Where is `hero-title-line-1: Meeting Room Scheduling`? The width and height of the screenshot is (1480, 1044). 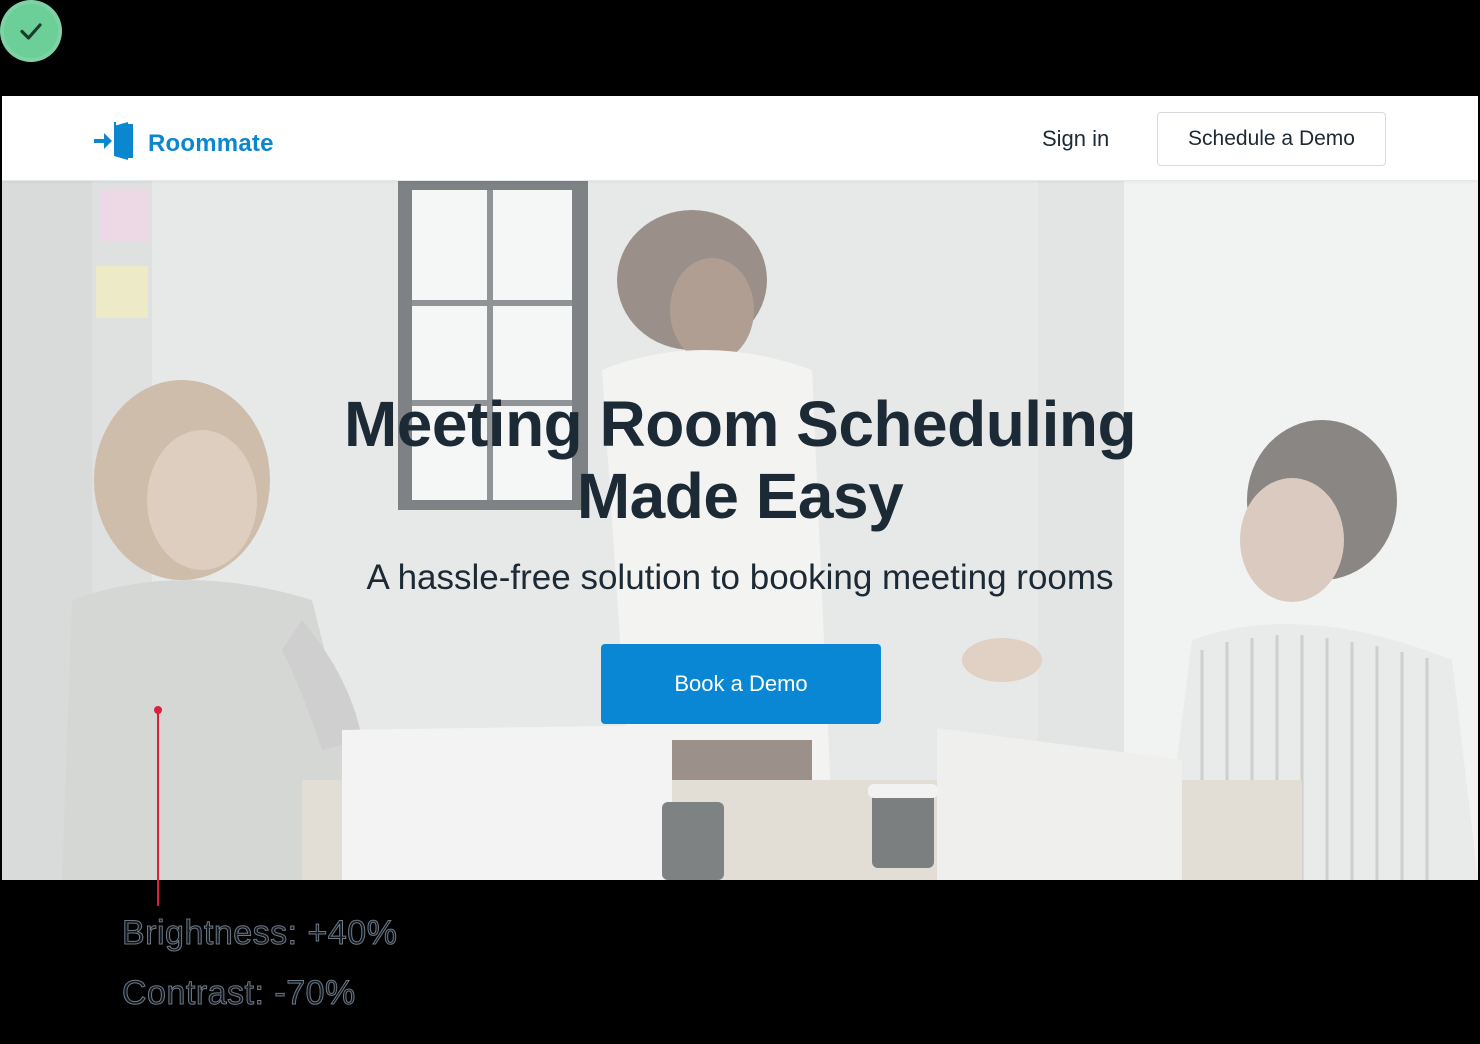 hero-title-line-1: Meeting Room Scheduling is located at coordinates (740, 424).